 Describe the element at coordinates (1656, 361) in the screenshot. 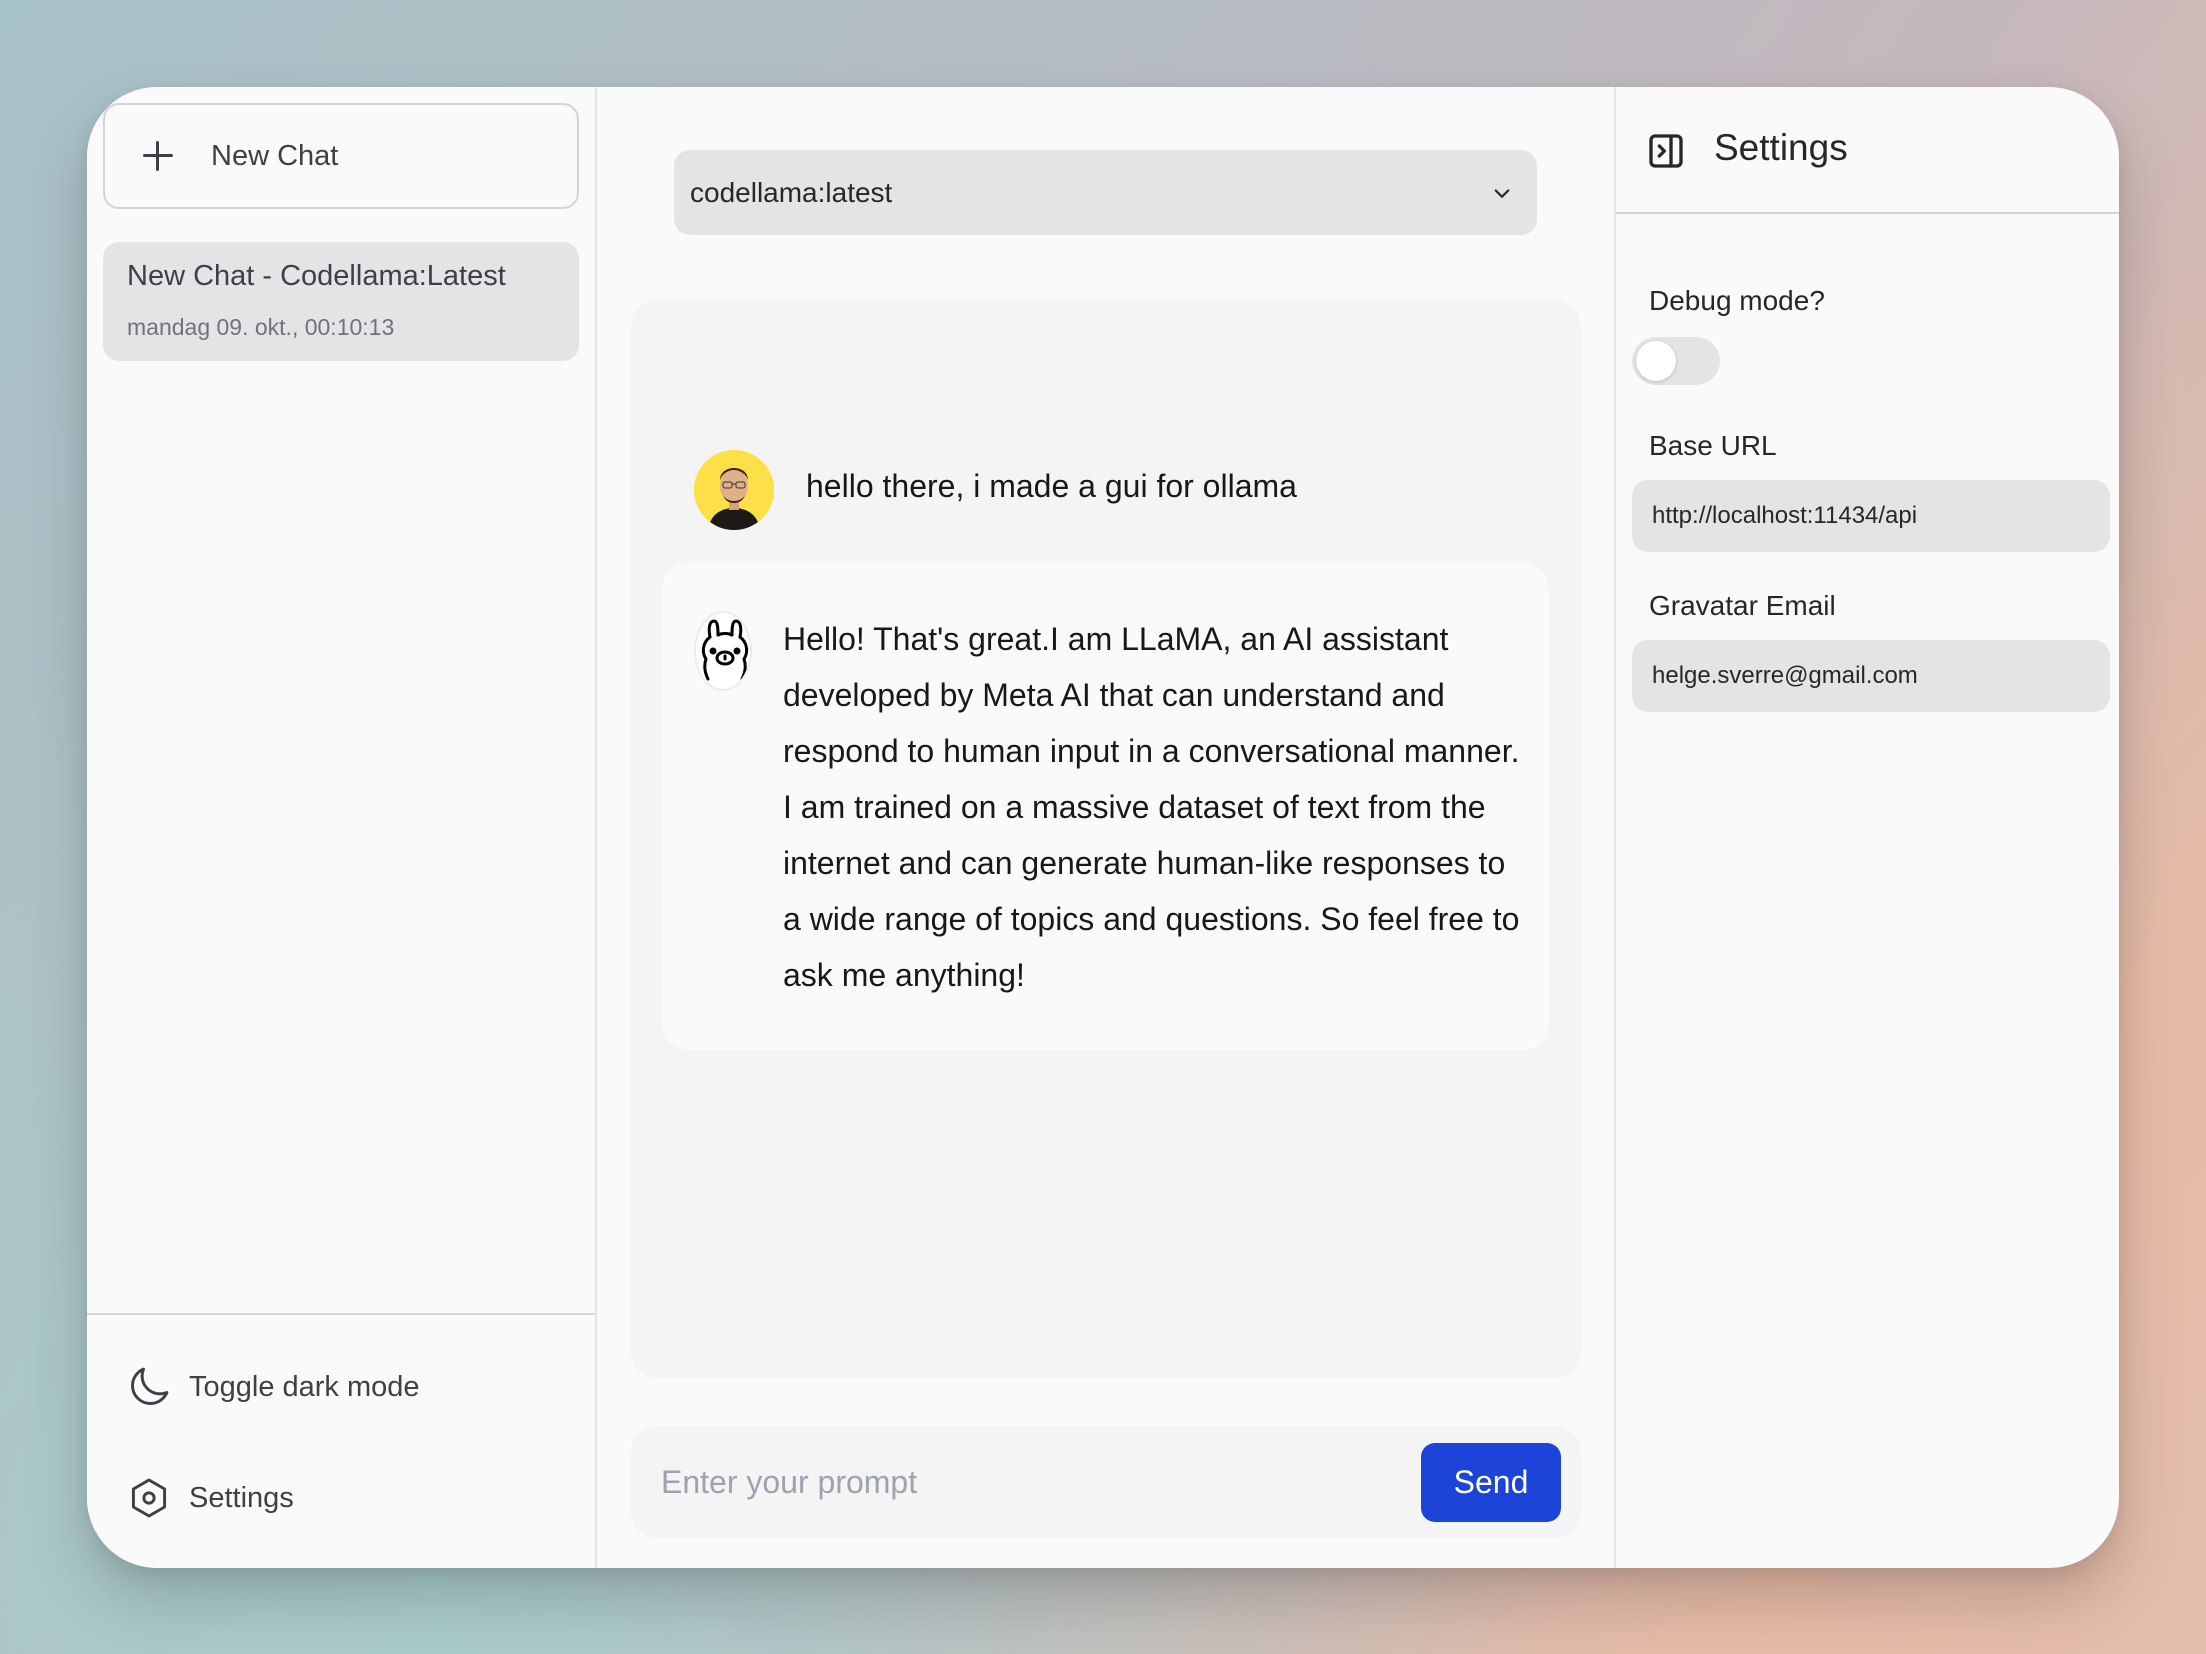

I see `toggle-knob` at that location.